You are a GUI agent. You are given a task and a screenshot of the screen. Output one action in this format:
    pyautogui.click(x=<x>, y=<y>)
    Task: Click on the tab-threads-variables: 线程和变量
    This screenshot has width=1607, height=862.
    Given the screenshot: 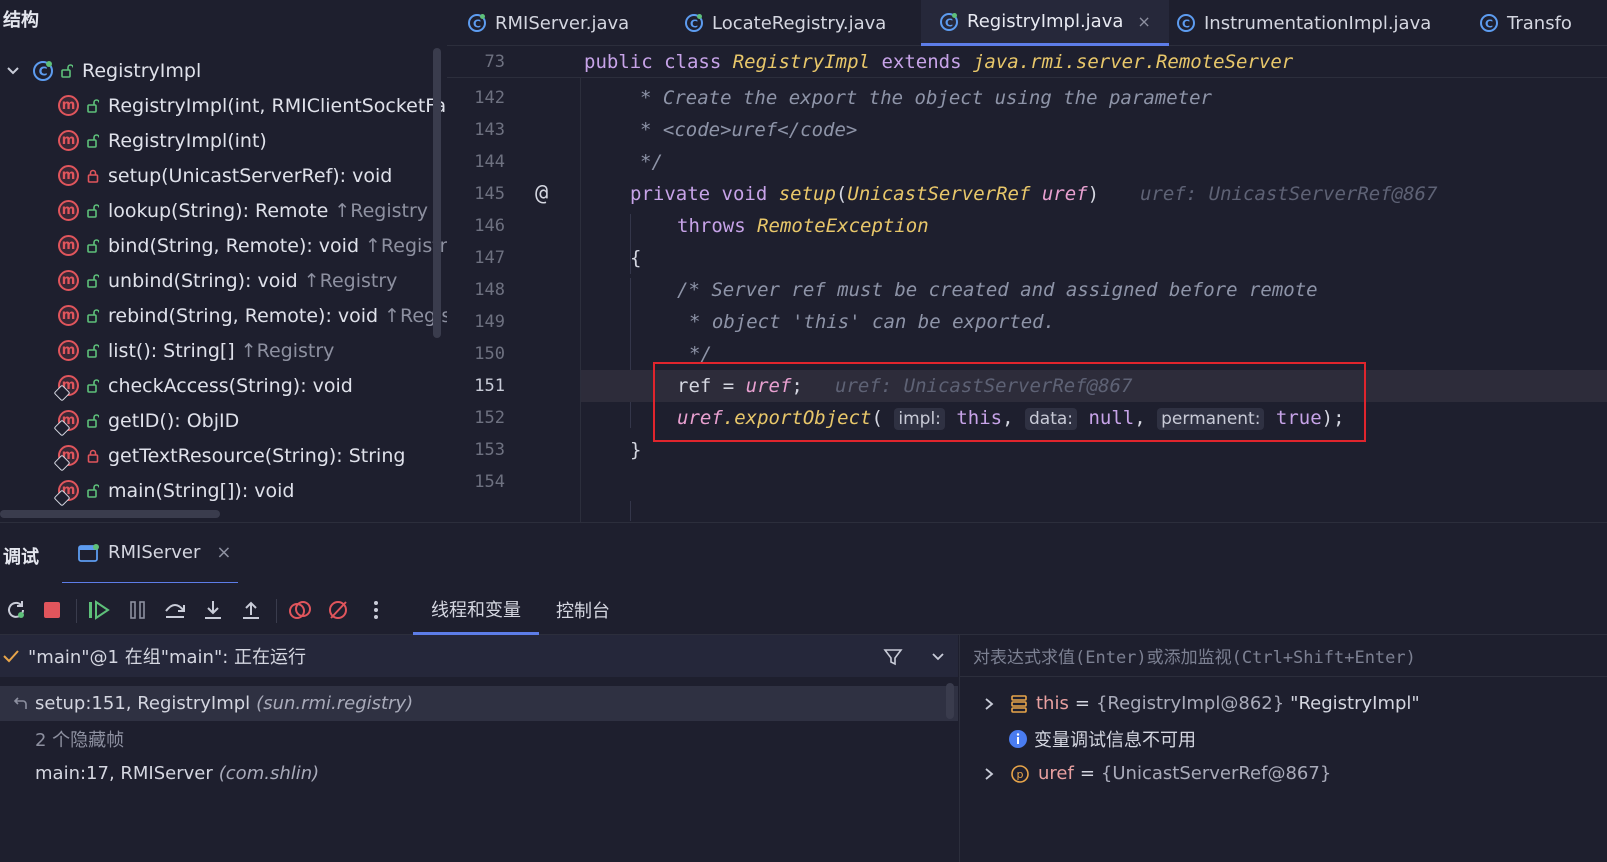 What is the action you would take?
    pyautogui.click(x=476, y=610)
    